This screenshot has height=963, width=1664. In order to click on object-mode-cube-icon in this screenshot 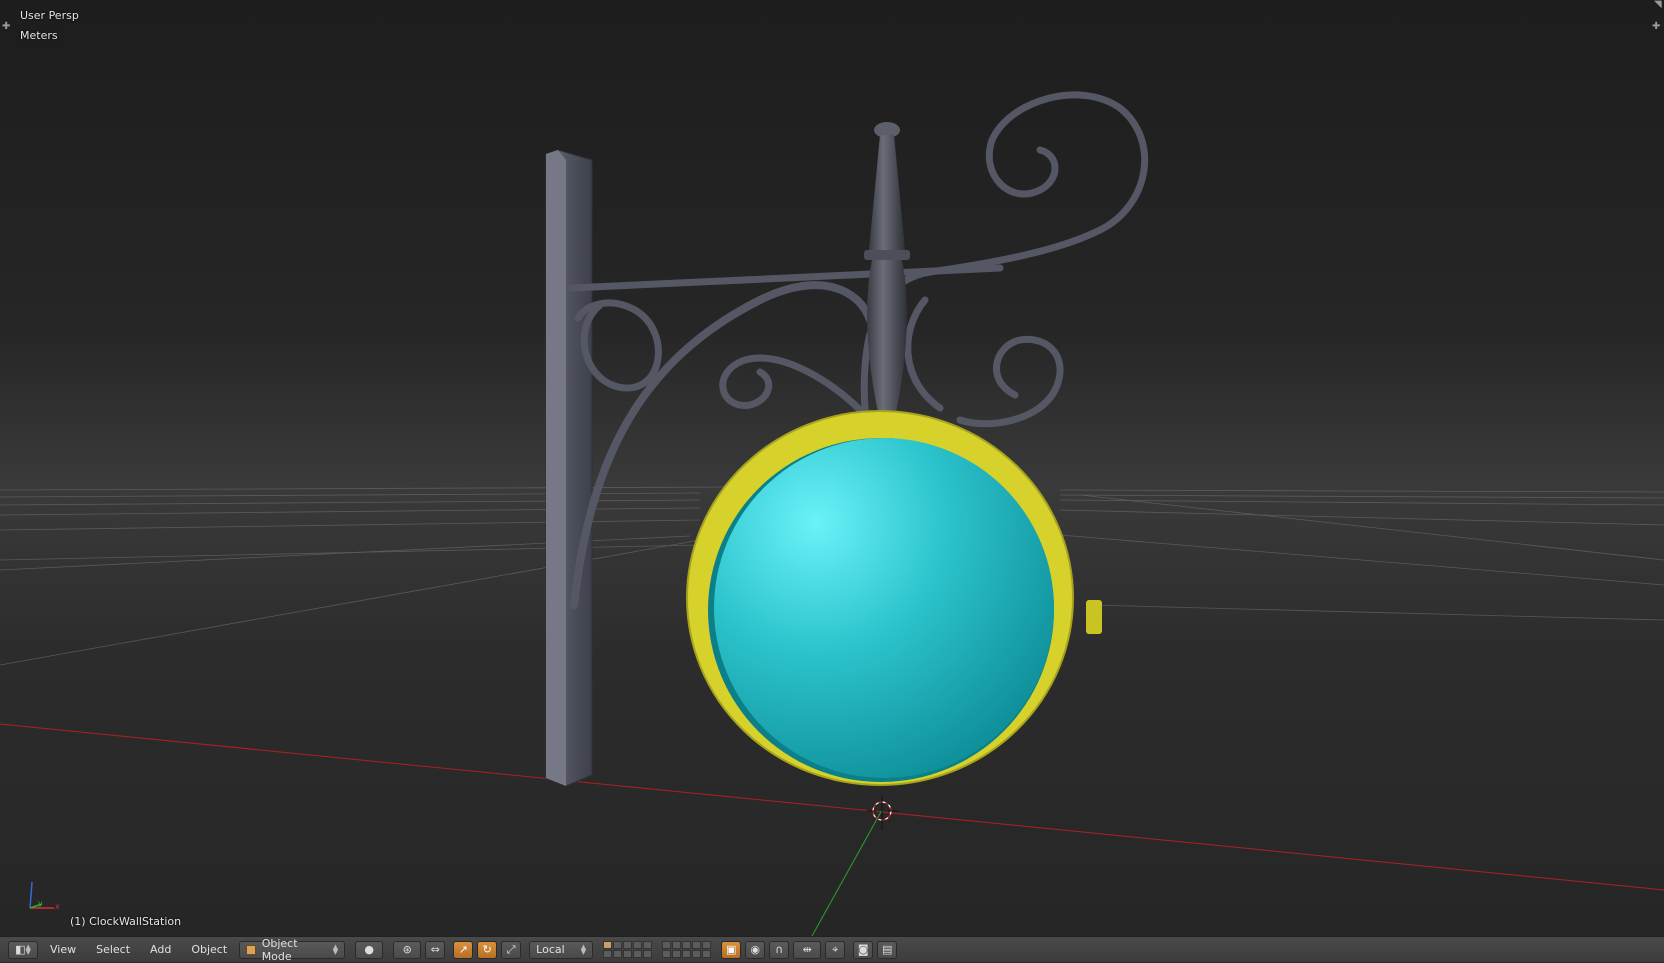, I will do `click(251, 949)`.